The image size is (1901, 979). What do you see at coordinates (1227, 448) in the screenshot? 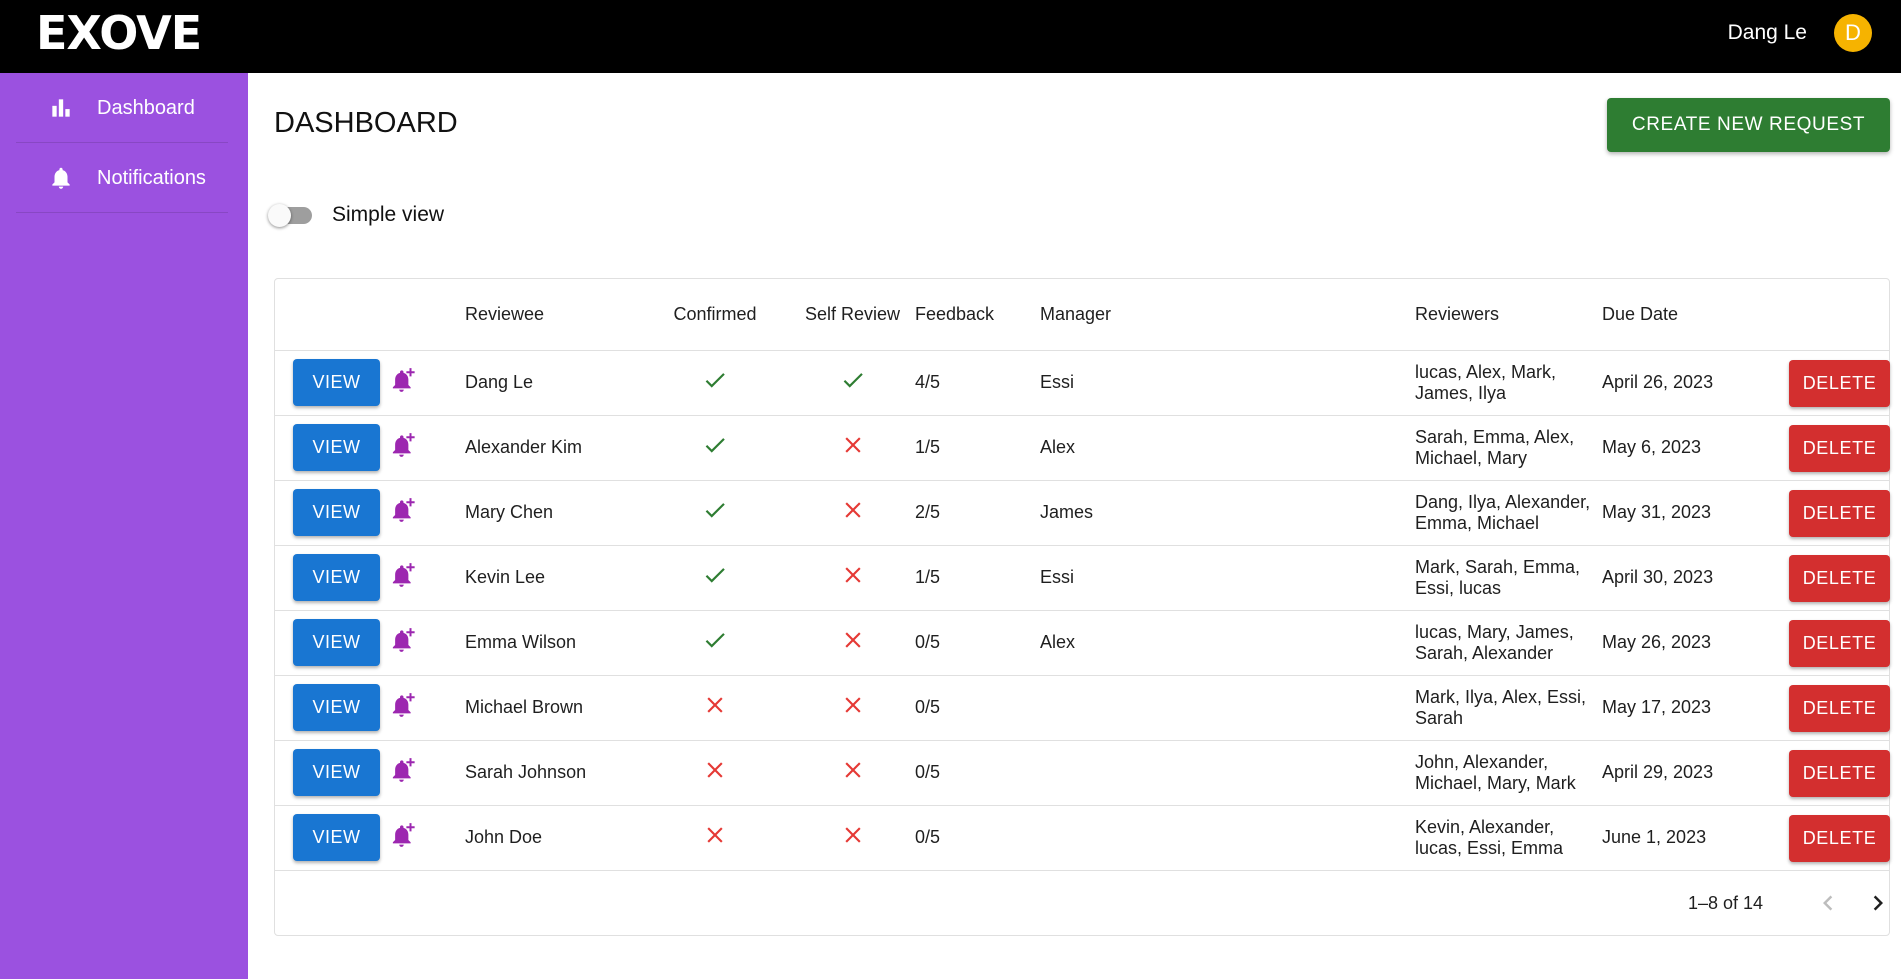
I see `cell-manager: Alex` at bounding box center [1227, 448].